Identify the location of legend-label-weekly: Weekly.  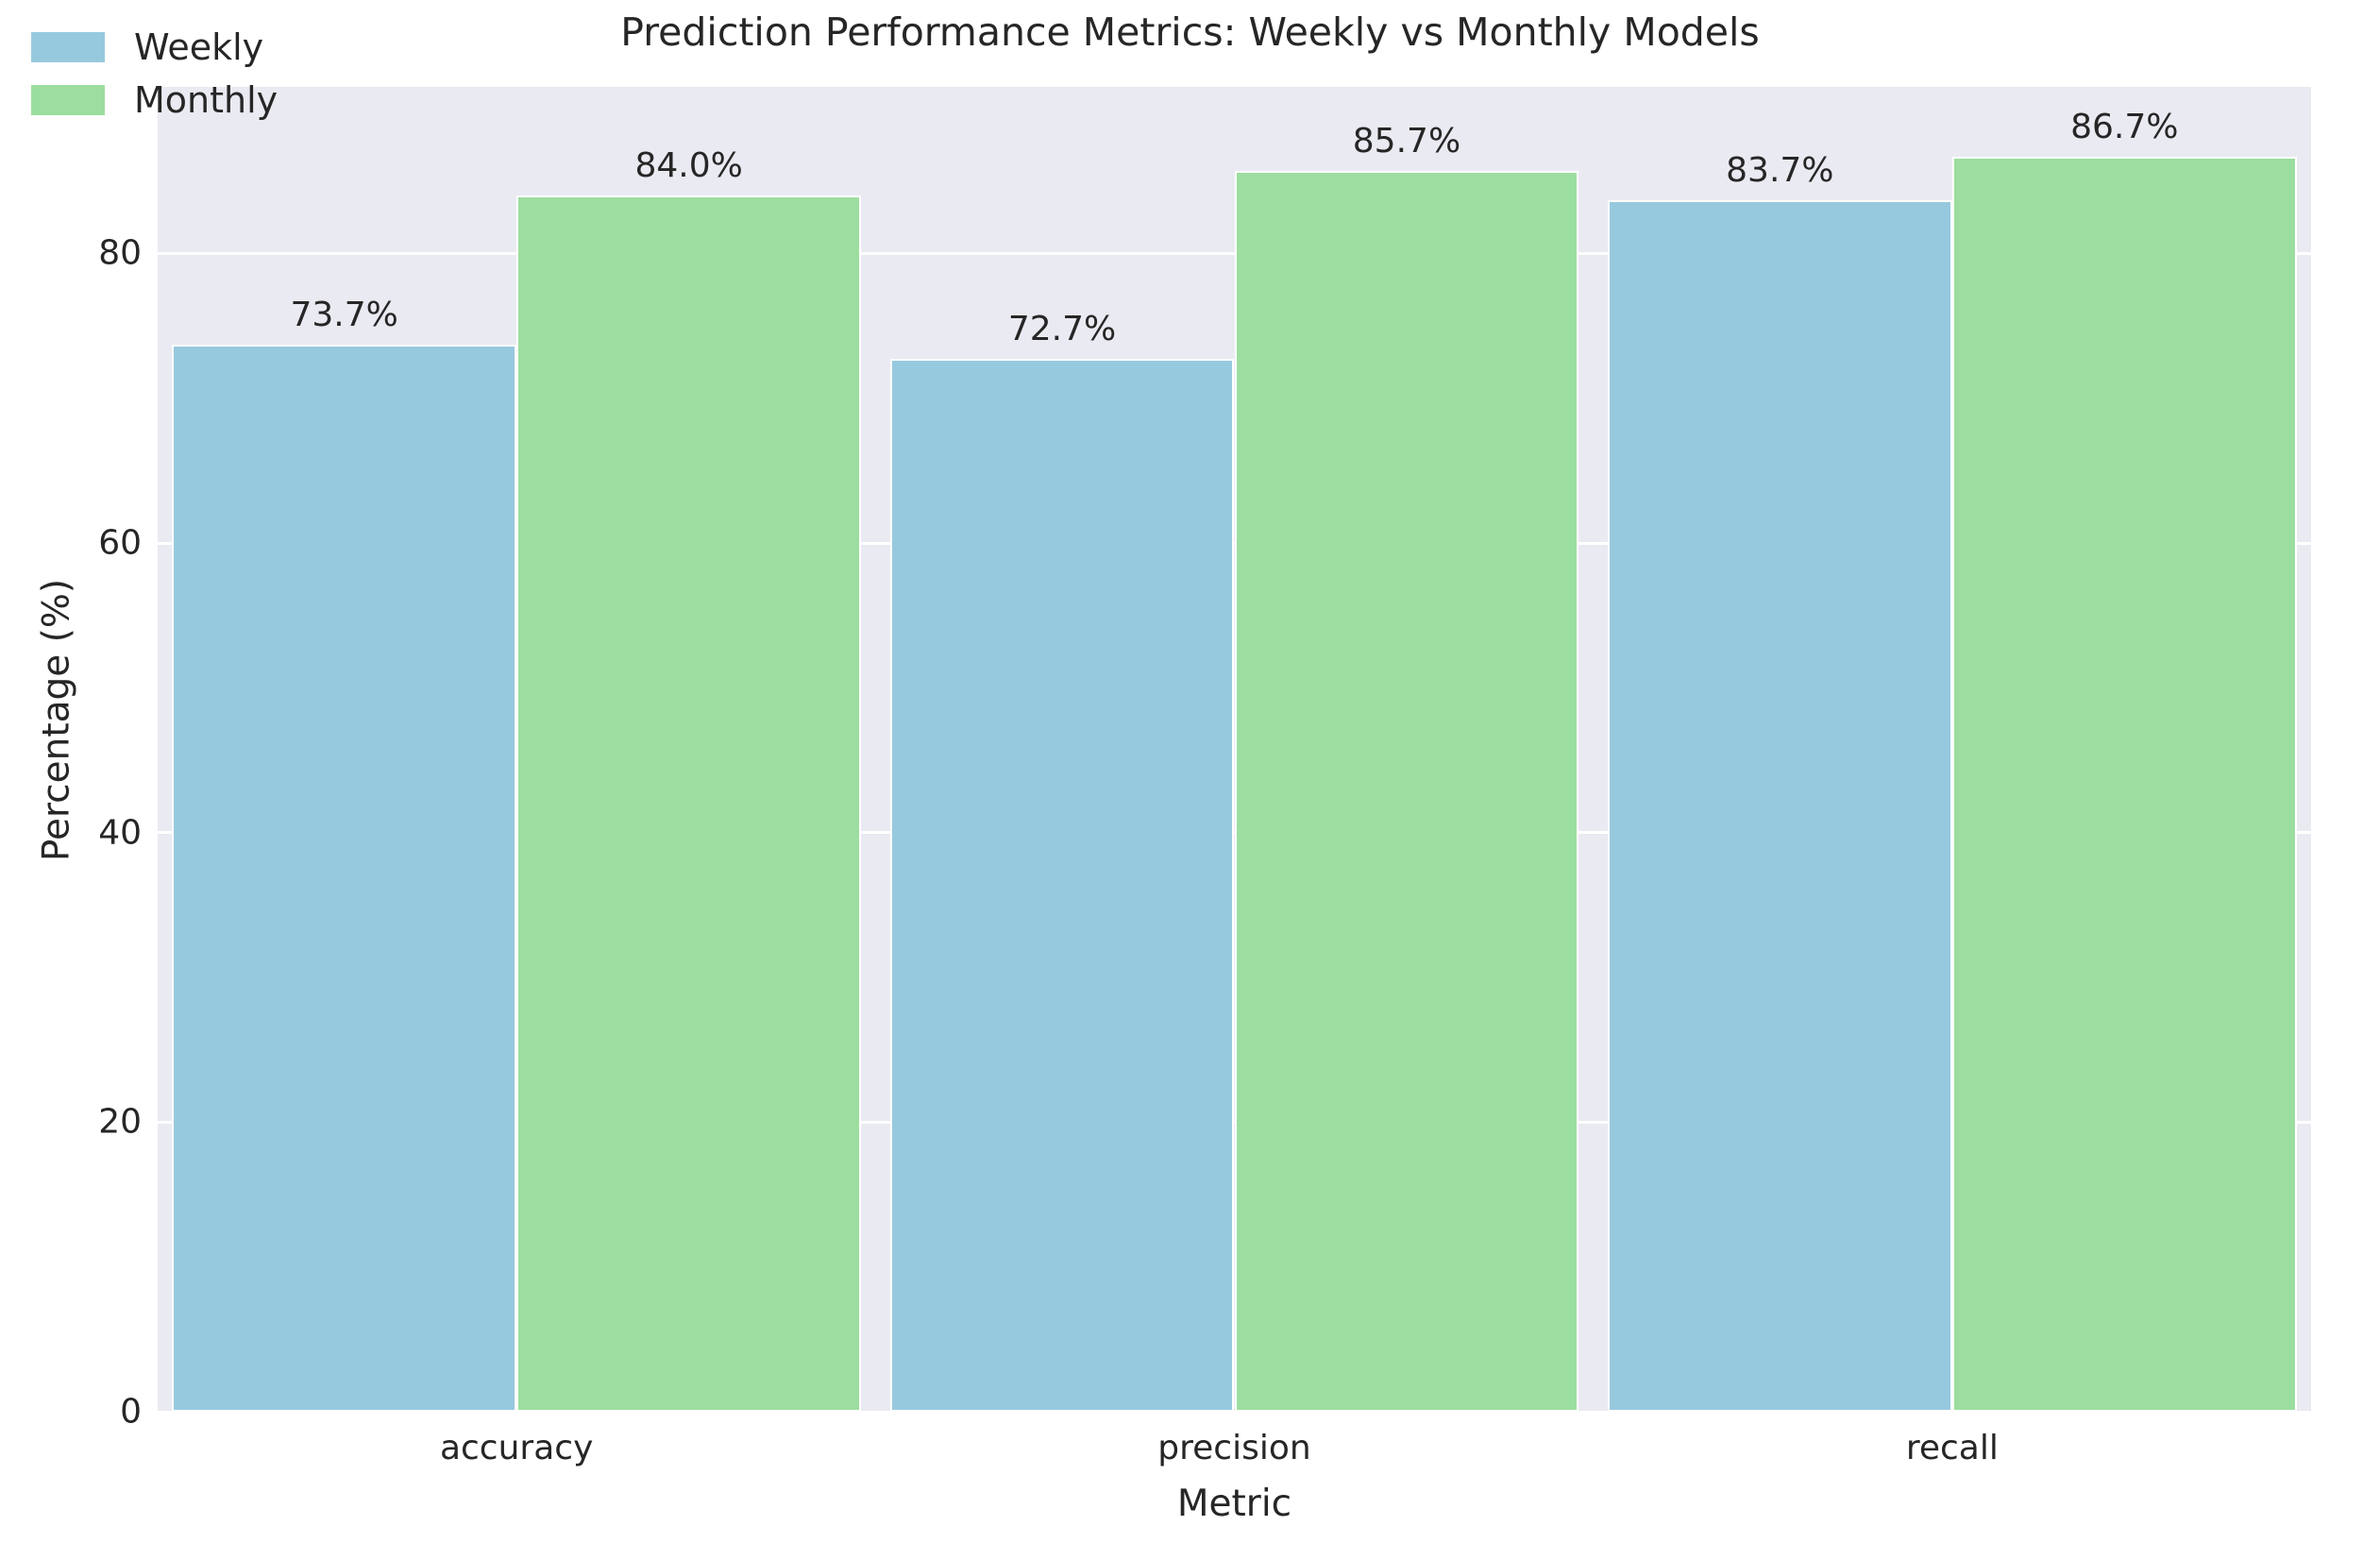
(199, 47).